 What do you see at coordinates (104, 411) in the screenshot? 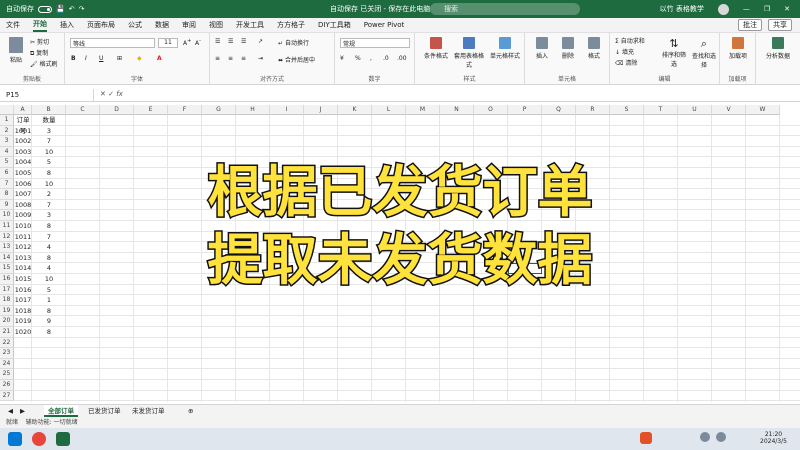
I see `sheet-tab-shipped: 已发货订单` at bounding box center [104, 411].